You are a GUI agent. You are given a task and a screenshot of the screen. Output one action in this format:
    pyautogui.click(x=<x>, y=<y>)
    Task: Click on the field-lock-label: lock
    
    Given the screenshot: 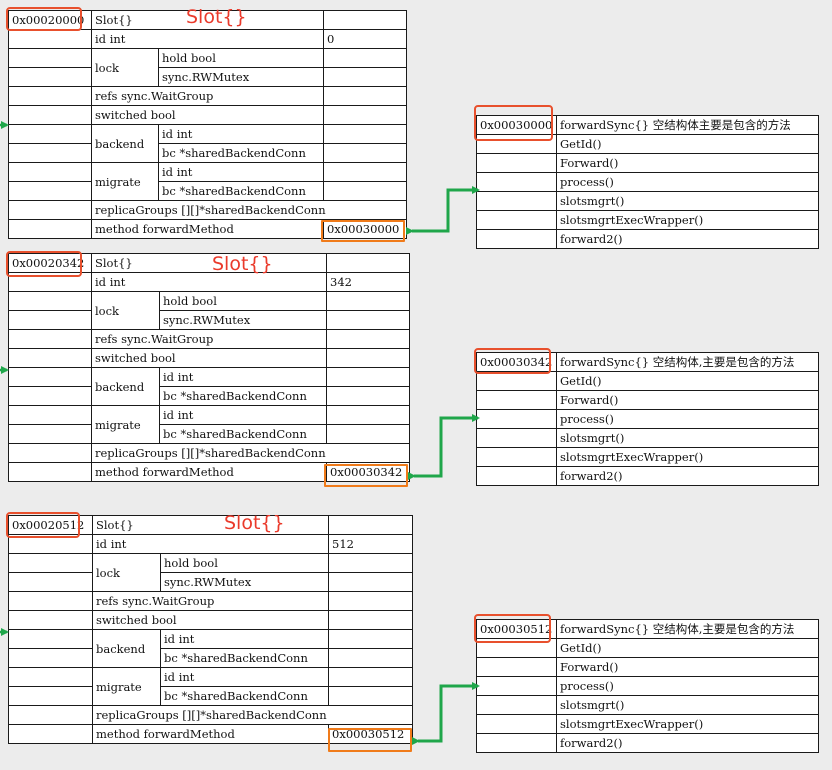 What is the action you would take?
    pyautogui.click(x=126, y=572)
    